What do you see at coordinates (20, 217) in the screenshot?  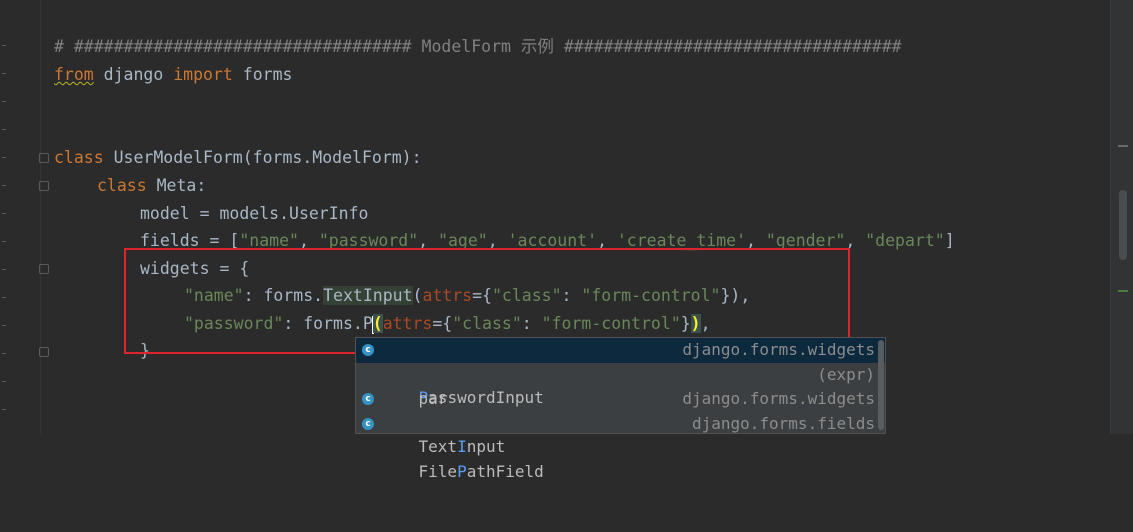 I see `line-gutter` at bounding box center [20, 217].